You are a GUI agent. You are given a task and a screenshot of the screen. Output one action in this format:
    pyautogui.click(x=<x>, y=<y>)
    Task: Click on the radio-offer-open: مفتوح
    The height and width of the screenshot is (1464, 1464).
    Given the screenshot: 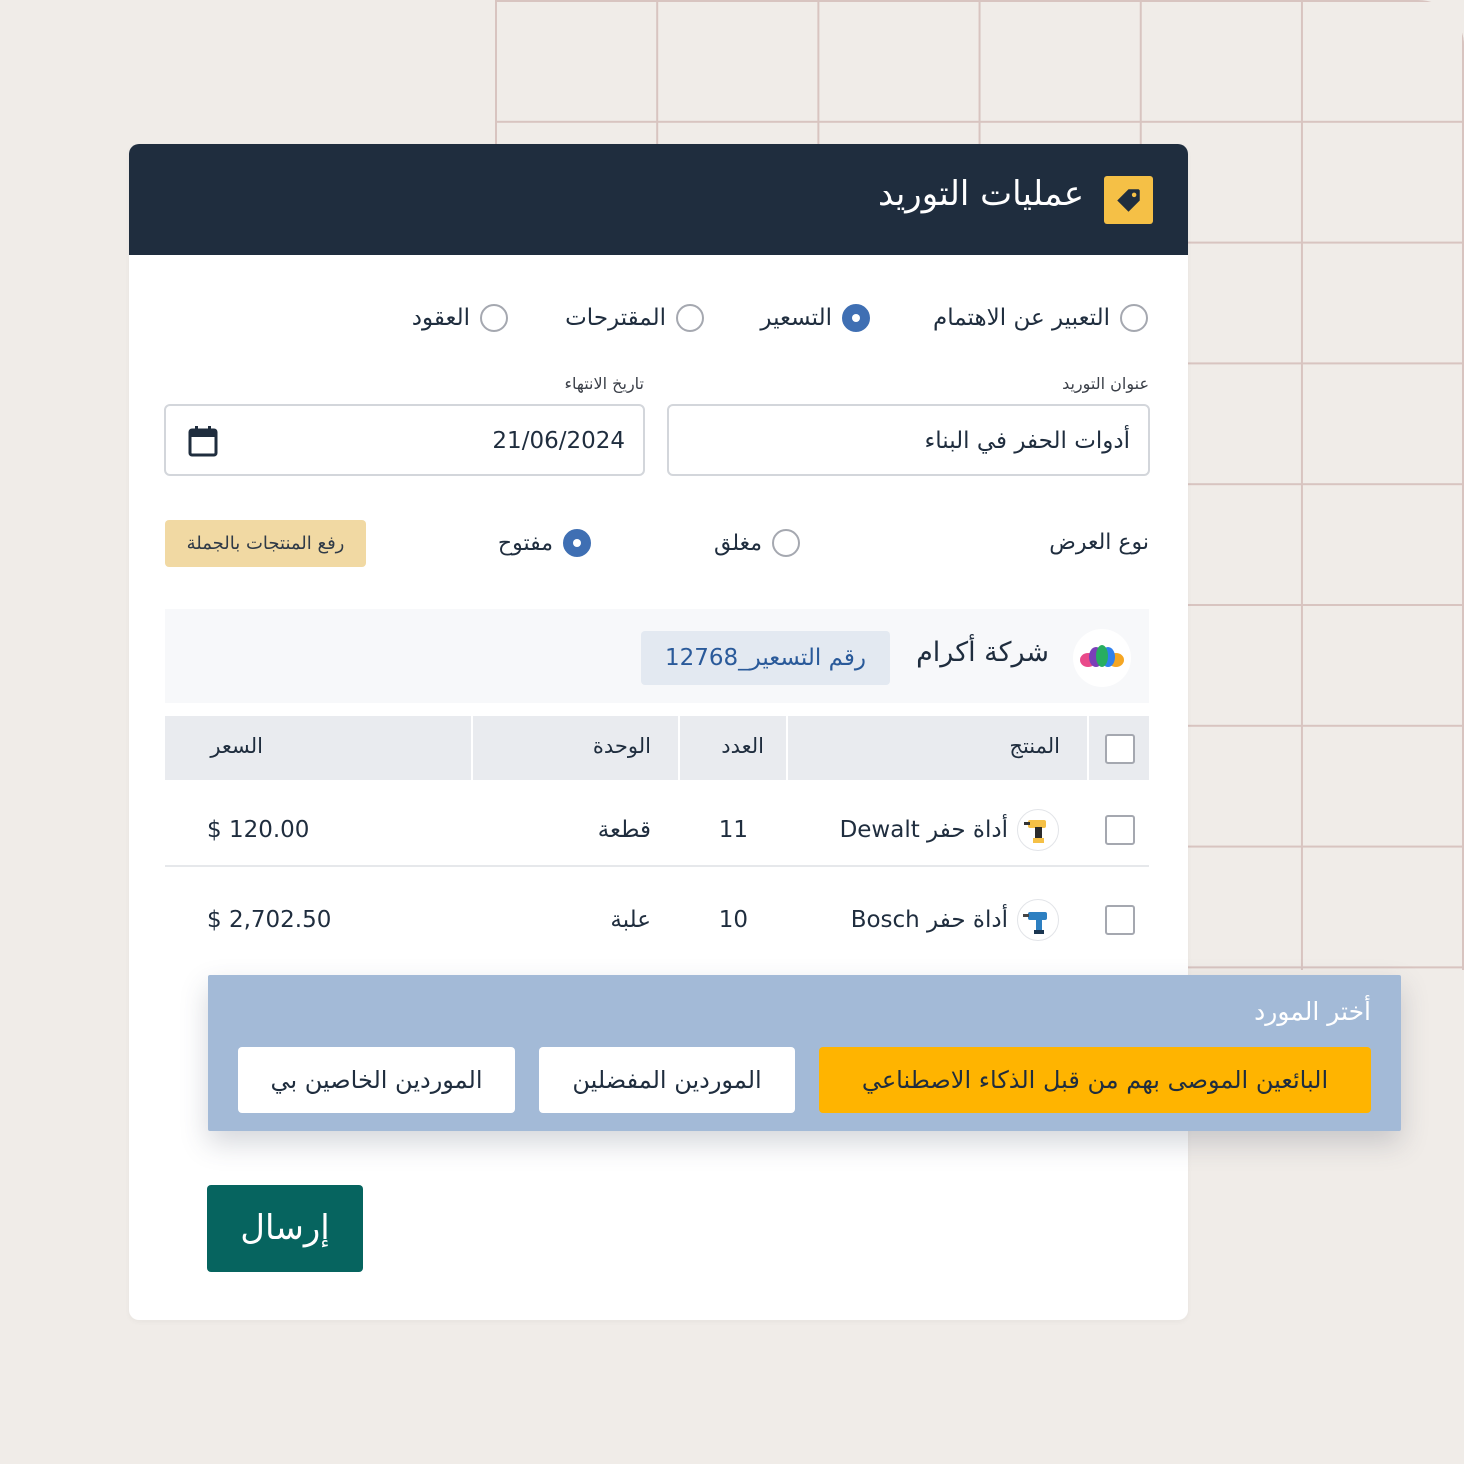 What is the action you would take?
    pyautogui.click(x=544, y=543)
    